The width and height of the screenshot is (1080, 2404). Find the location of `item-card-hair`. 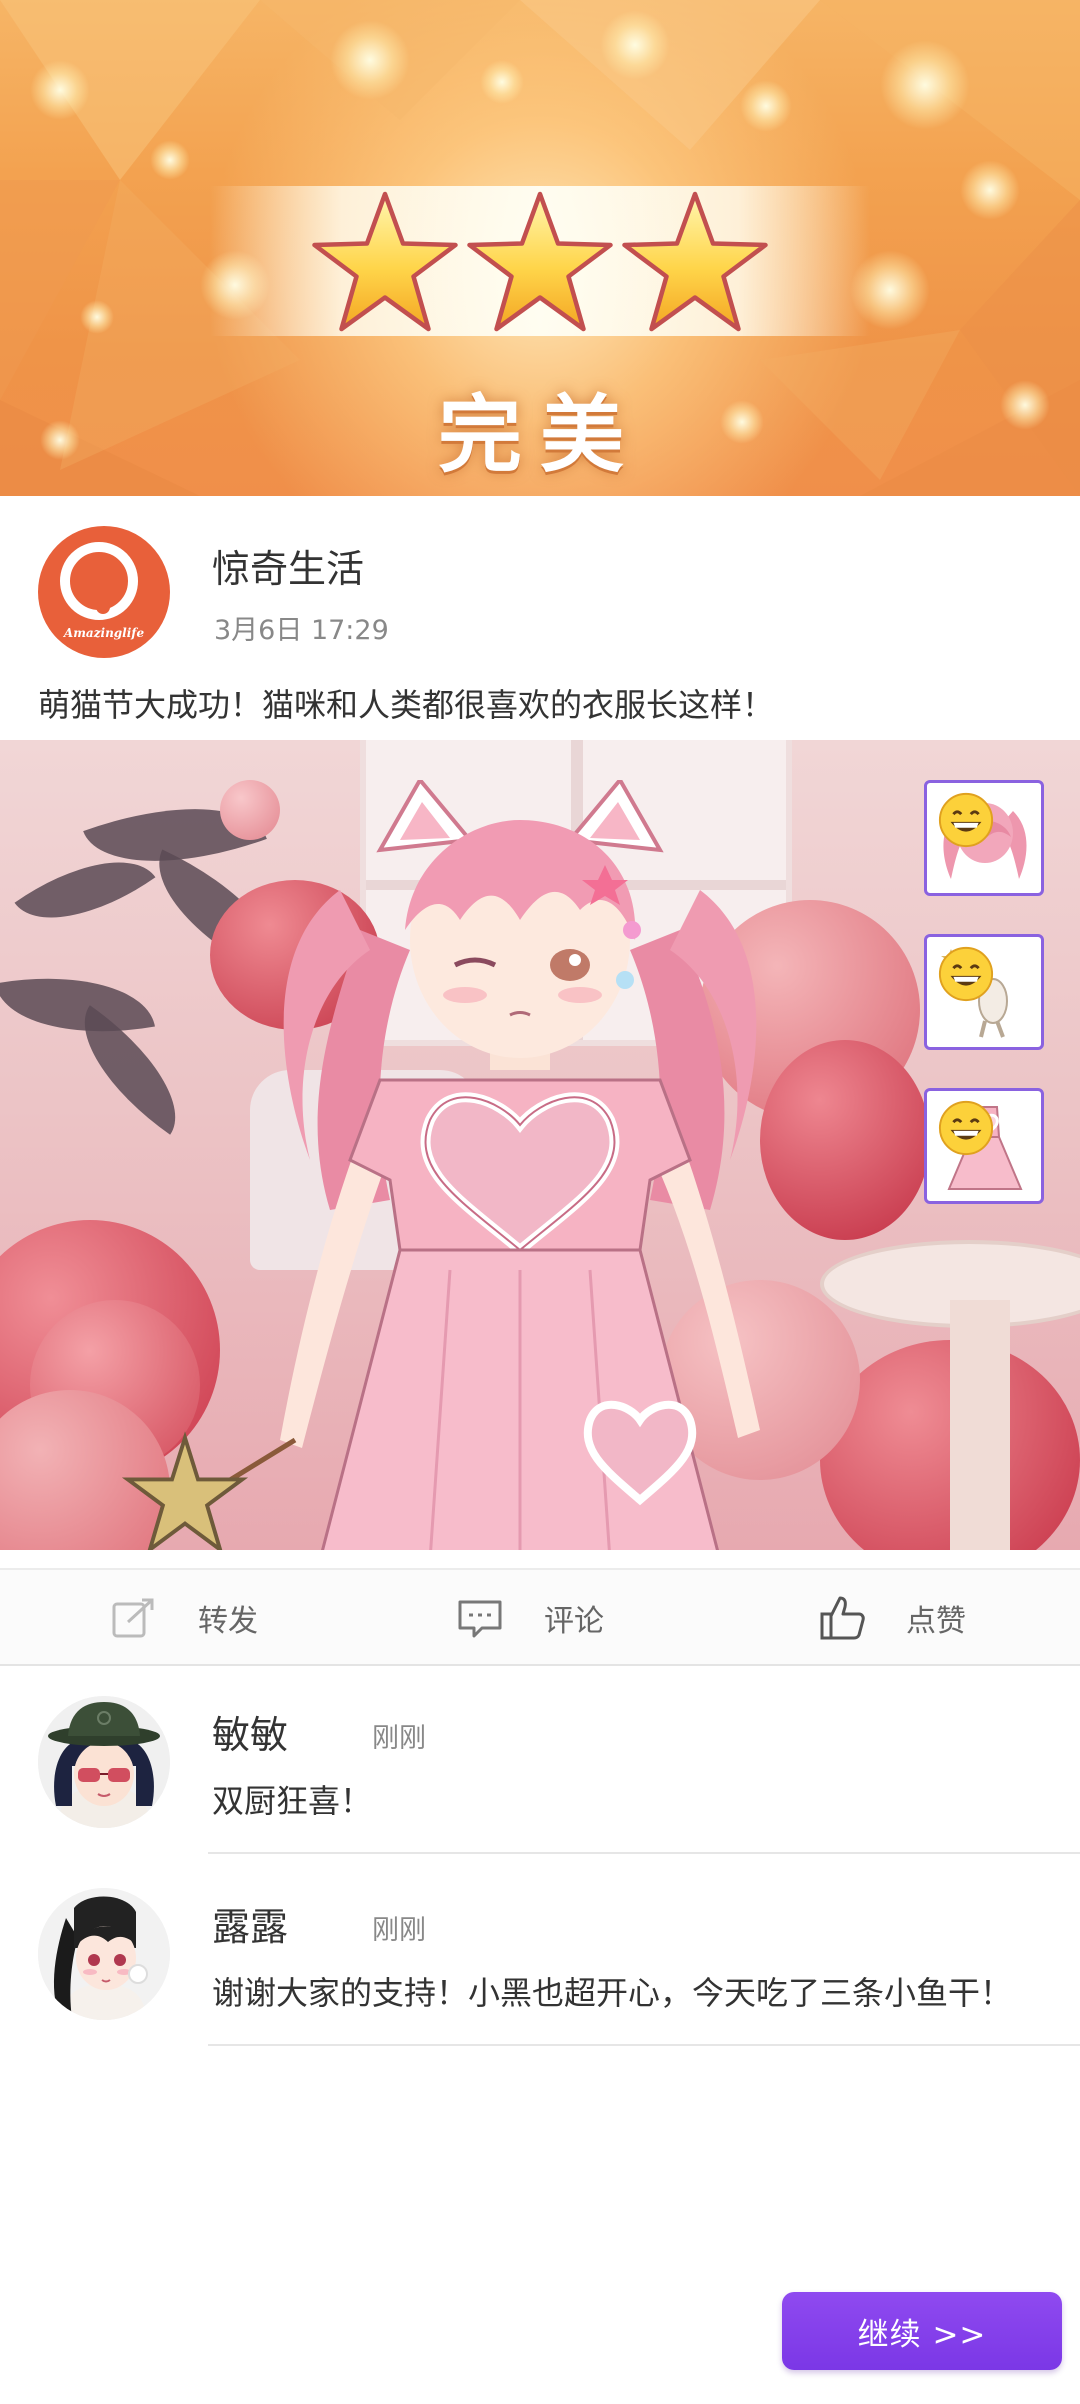

item-card-hair is located at coordinates (984, 838).